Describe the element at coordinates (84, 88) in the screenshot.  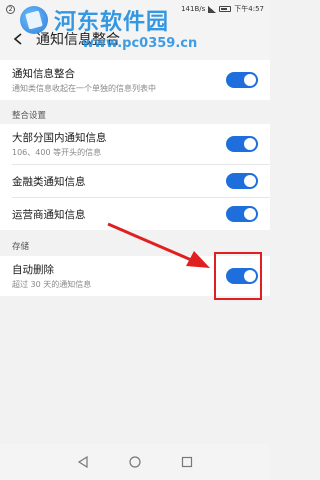
I see `main-setting-subtitle: 通知类信息收起在一个单独的信息列表中` at that location.